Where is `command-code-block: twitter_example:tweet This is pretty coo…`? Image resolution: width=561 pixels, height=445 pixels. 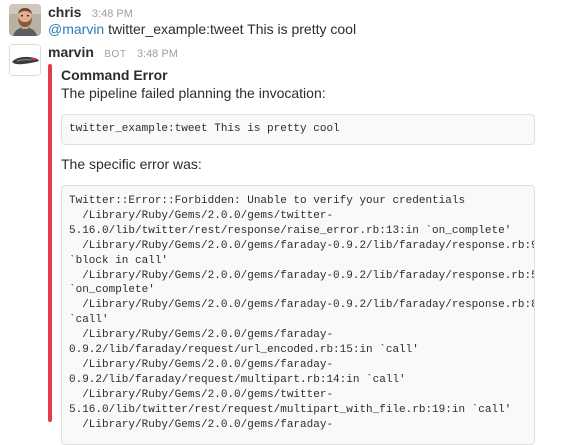
command-code-block: twitter_example:tweet This is pretty coo… is located at coordinates (298, 129).